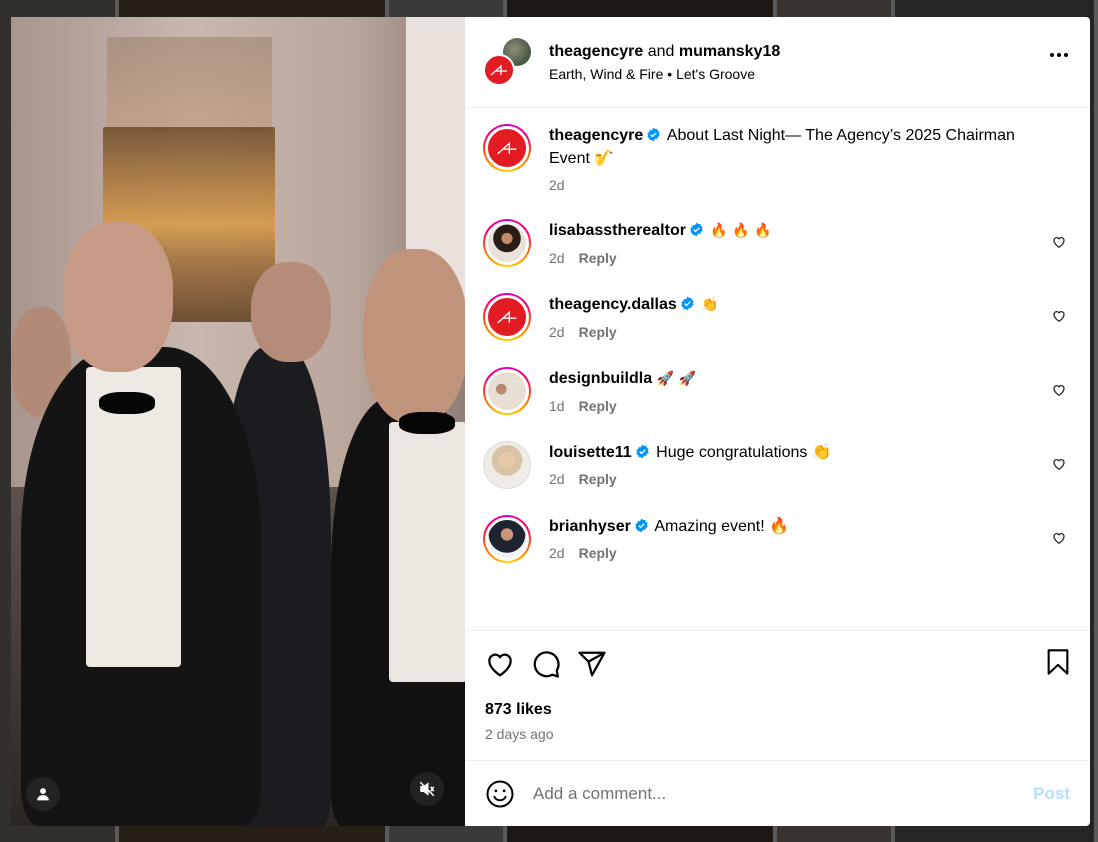  I want to click on mute-button, so click(427, 789).